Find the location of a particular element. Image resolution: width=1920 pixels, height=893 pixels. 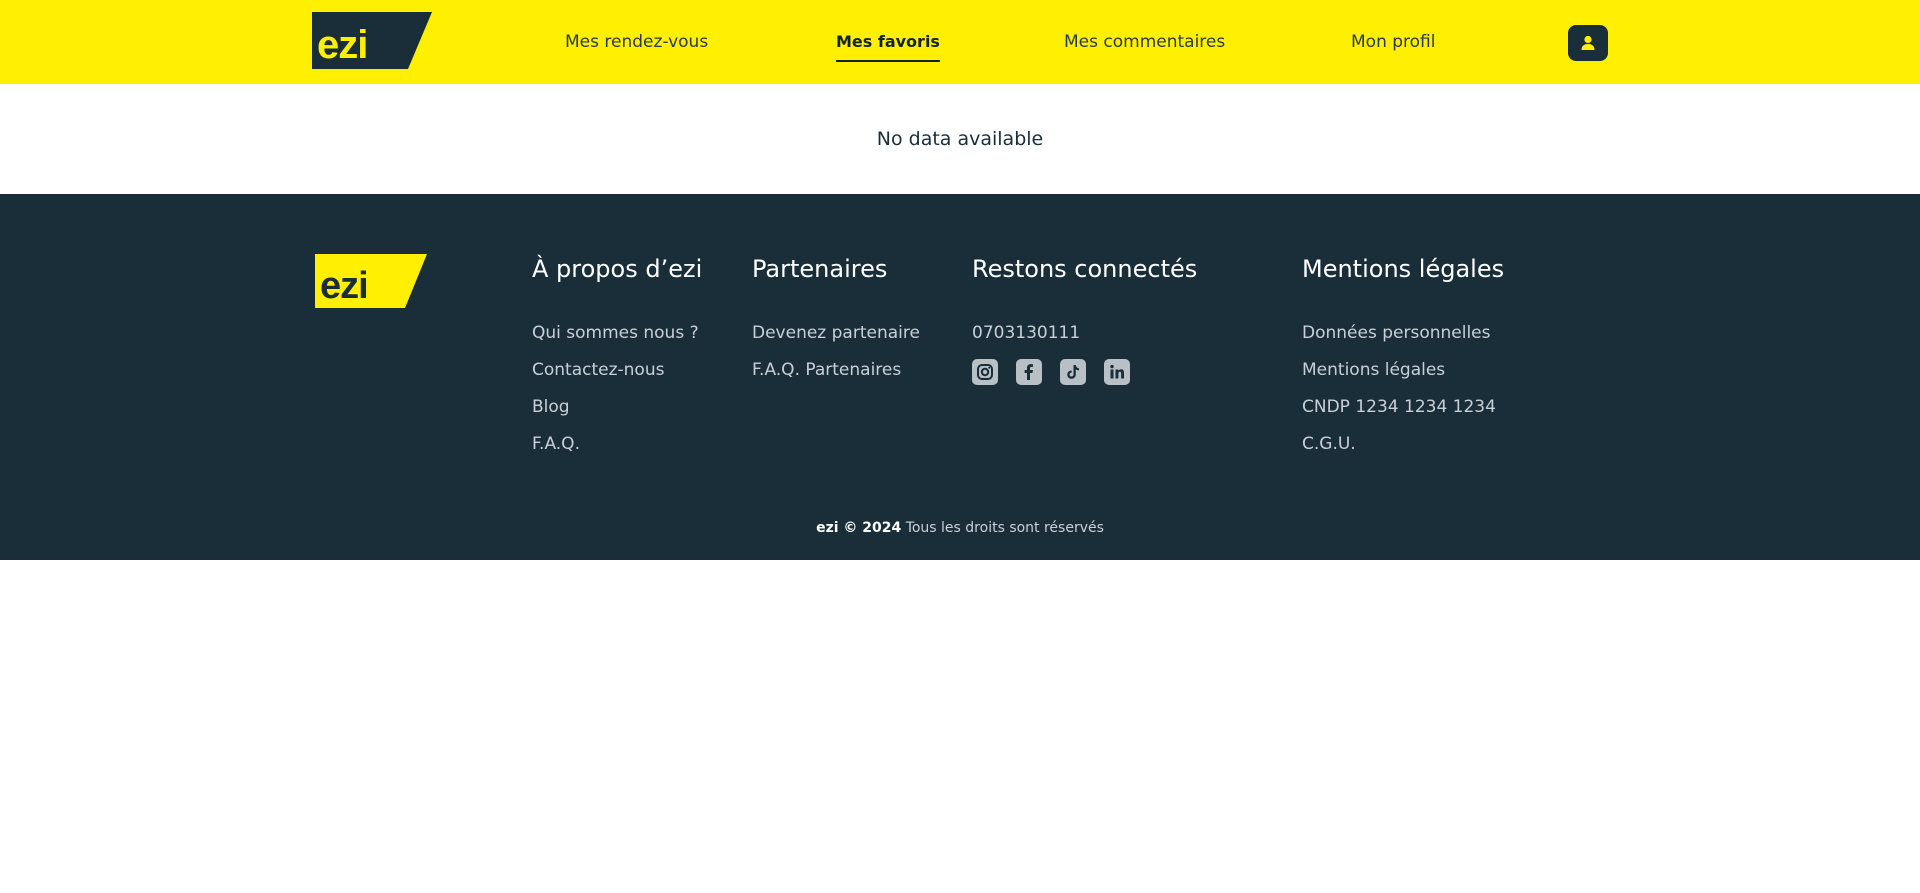

facebook-icon is located at coordinates (1028, 372).